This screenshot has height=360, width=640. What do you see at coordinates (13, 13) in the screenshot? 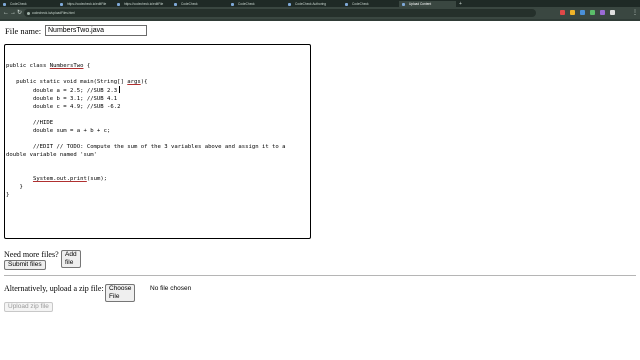
I see `forward-icon: →` at bounding box center [13, 13].